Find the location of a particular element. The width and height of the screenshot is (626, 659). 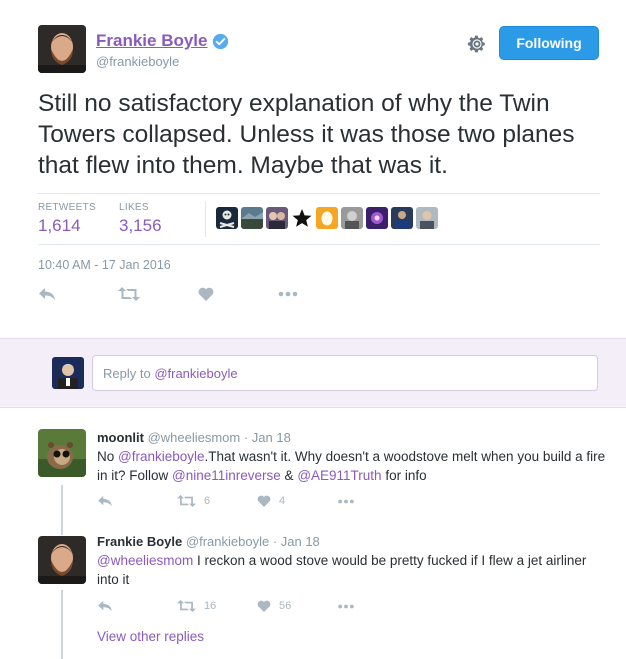

reply-author-handle: @wheeliesmom is located at coordinates (194, 437).